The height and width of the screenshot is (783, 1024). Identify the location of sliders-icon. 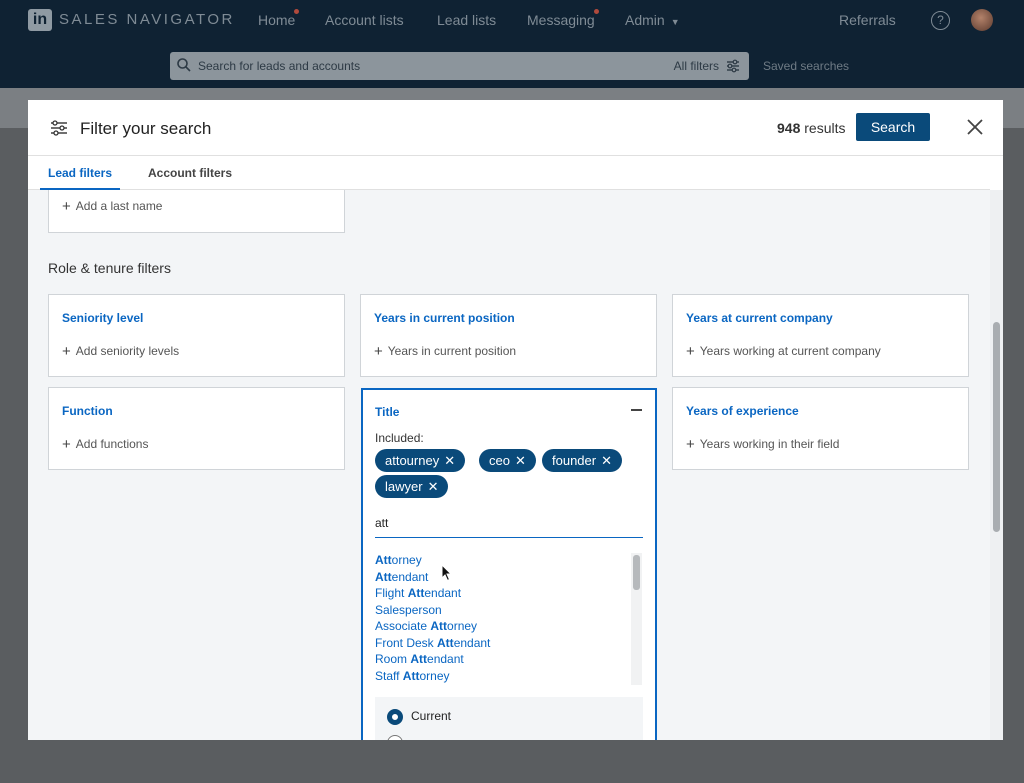
(733, 66).